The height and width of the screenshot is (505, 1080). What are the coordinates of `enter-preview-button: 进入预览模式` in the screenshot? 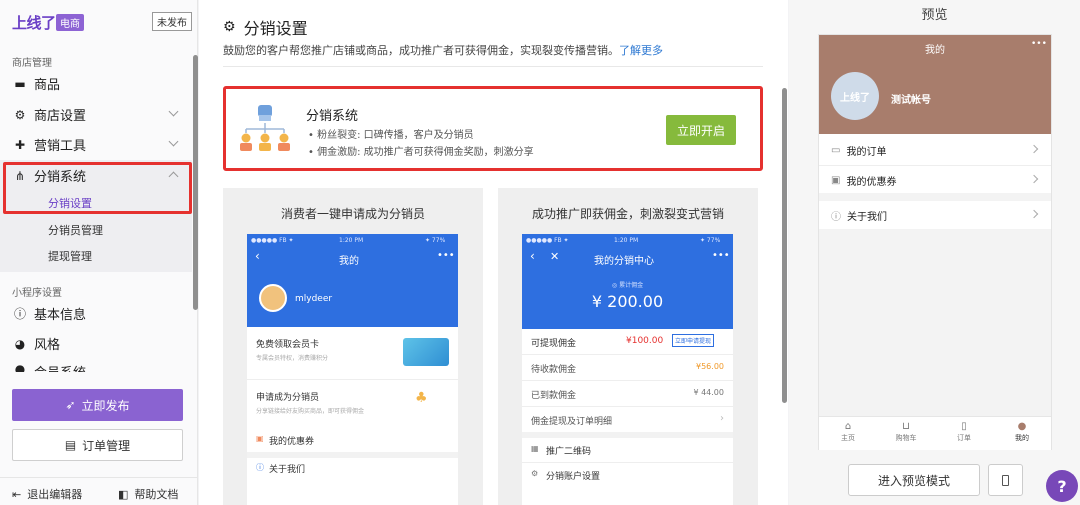 It's located at (914, 480).